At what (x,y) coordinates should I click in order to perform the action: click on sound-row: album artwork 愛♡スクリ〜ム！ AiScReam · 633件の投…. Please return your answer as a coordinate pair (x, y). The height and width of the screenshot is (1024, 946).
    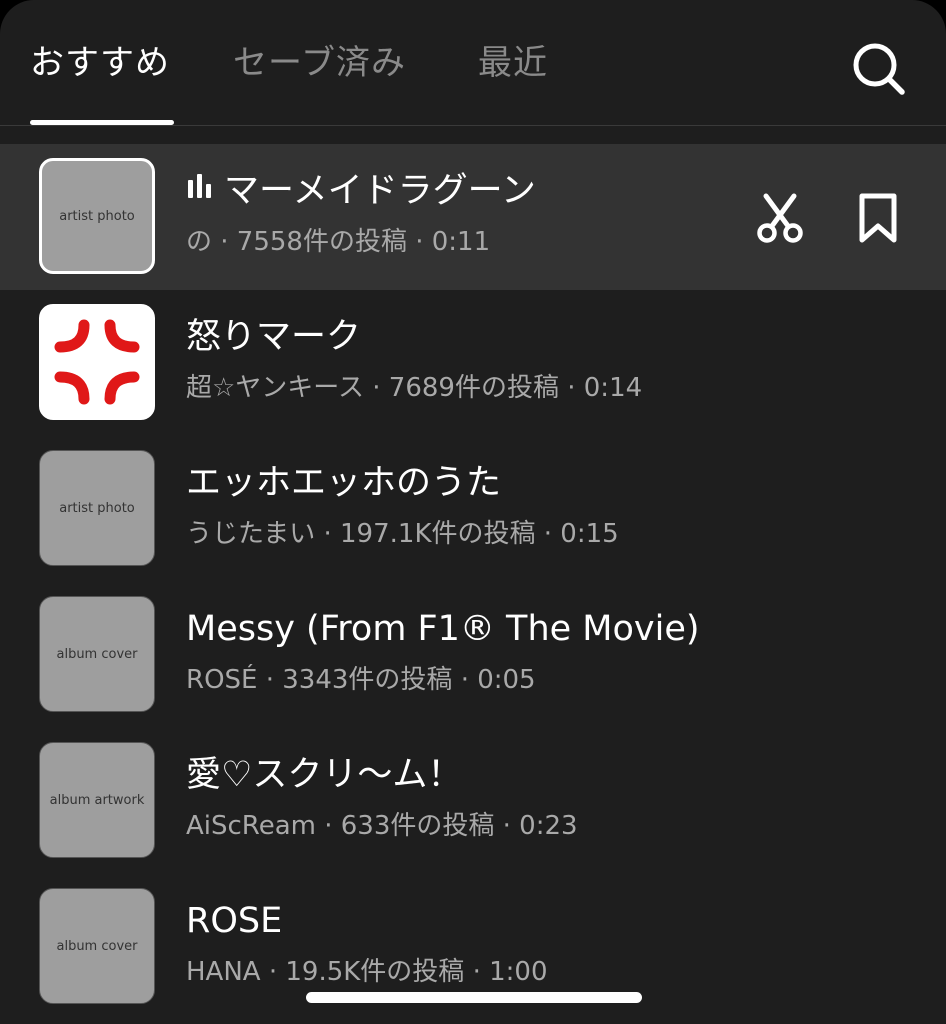
    Looking at the image, I should click on (473, 801).